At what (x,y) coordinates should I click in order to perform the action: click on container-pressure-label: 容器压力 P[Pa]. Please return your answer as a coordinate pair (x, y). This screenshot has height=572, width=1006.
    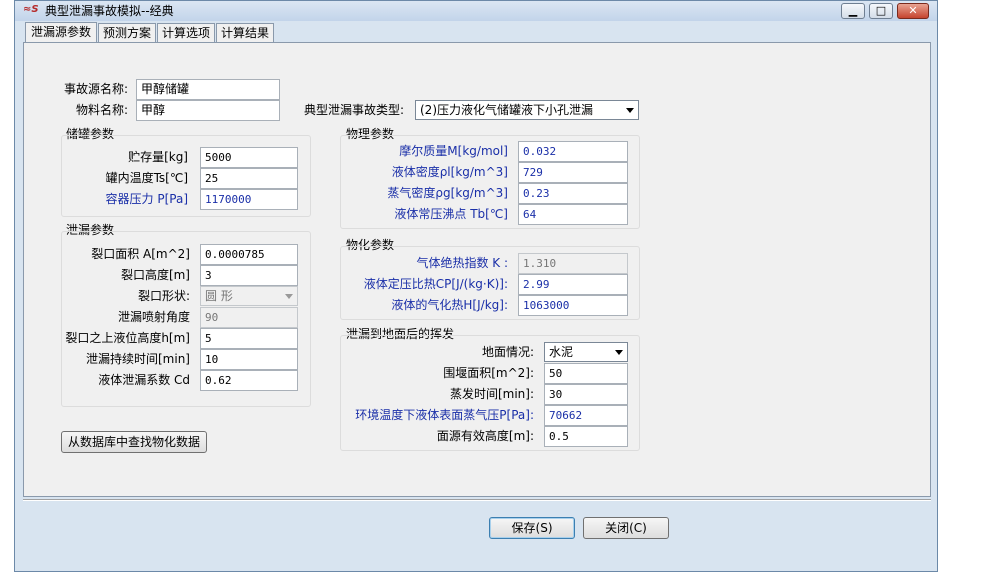
    Looking at the image, I should click on (146, 199).